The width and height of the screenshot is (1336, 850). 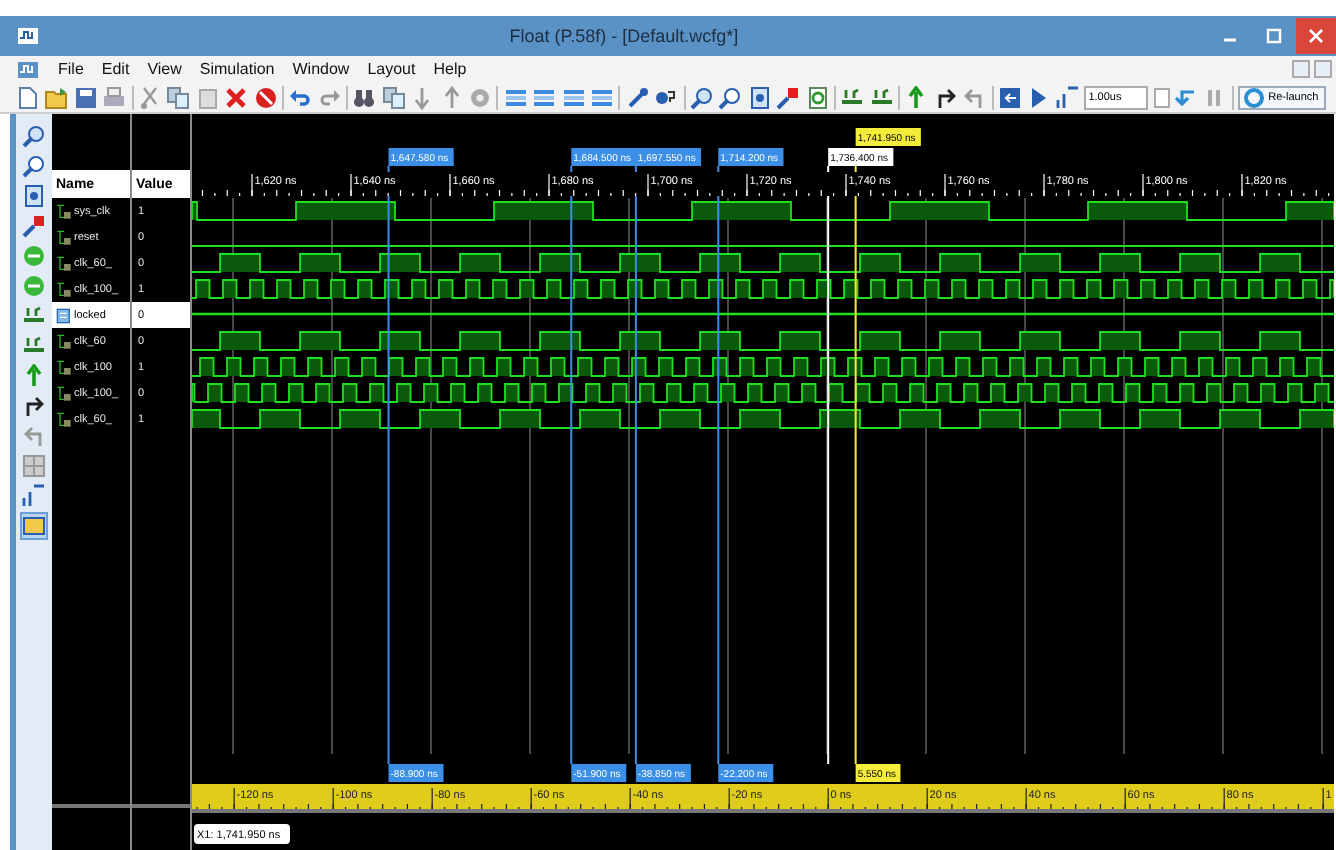 What do you see at coordinates (236, 97) in the screenshot?
I see `delete-icon` at bounding box center [236, 97].